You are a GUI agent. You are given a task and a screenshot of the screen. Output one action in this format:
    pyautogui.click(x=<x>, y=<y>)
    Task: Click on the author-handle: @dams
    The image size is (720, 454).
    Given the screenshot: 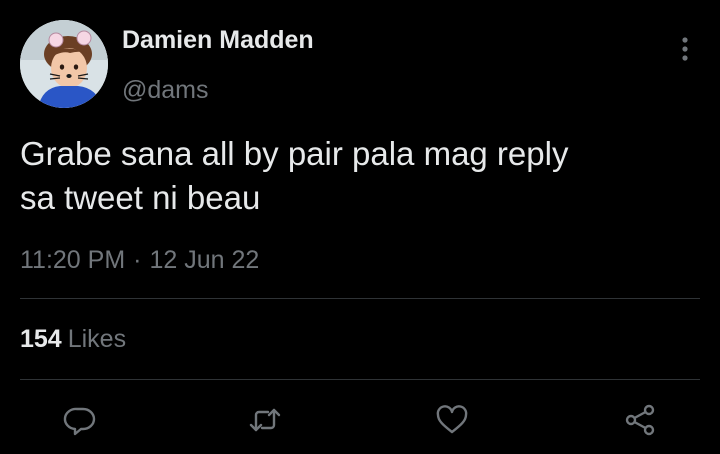 What is the action you would take?
    pyautogui.click(x=165, y=90)
    